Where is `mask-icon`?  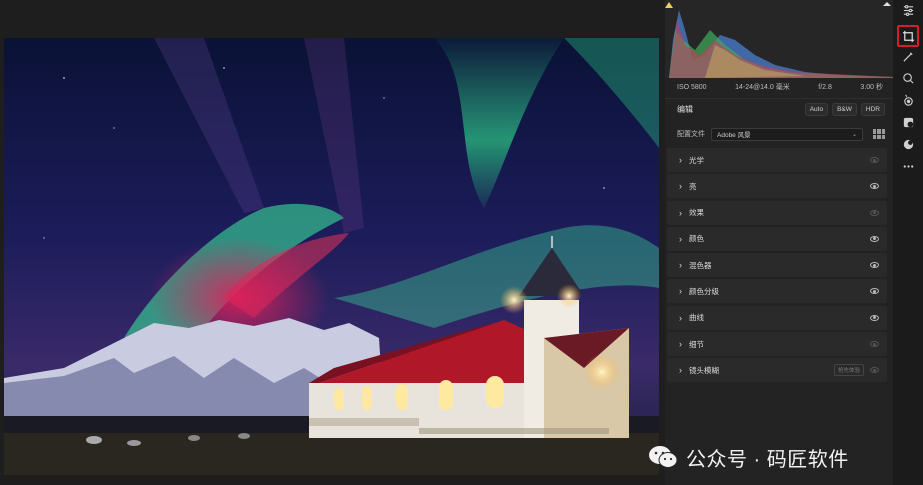
mask-icon is located at coordinates (908, 122).